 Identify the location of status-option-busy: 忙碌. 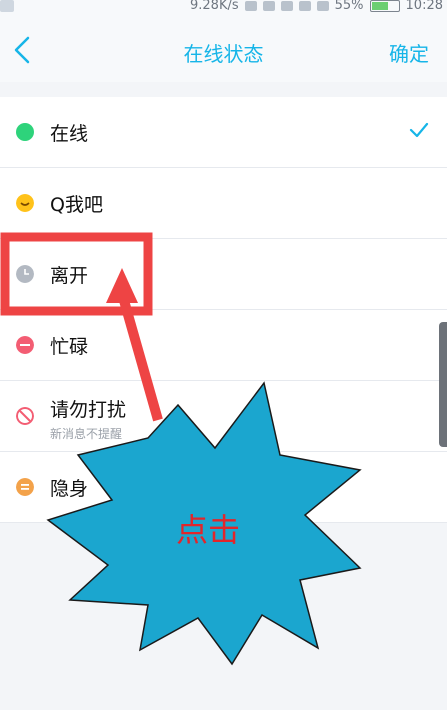
(223, 345).